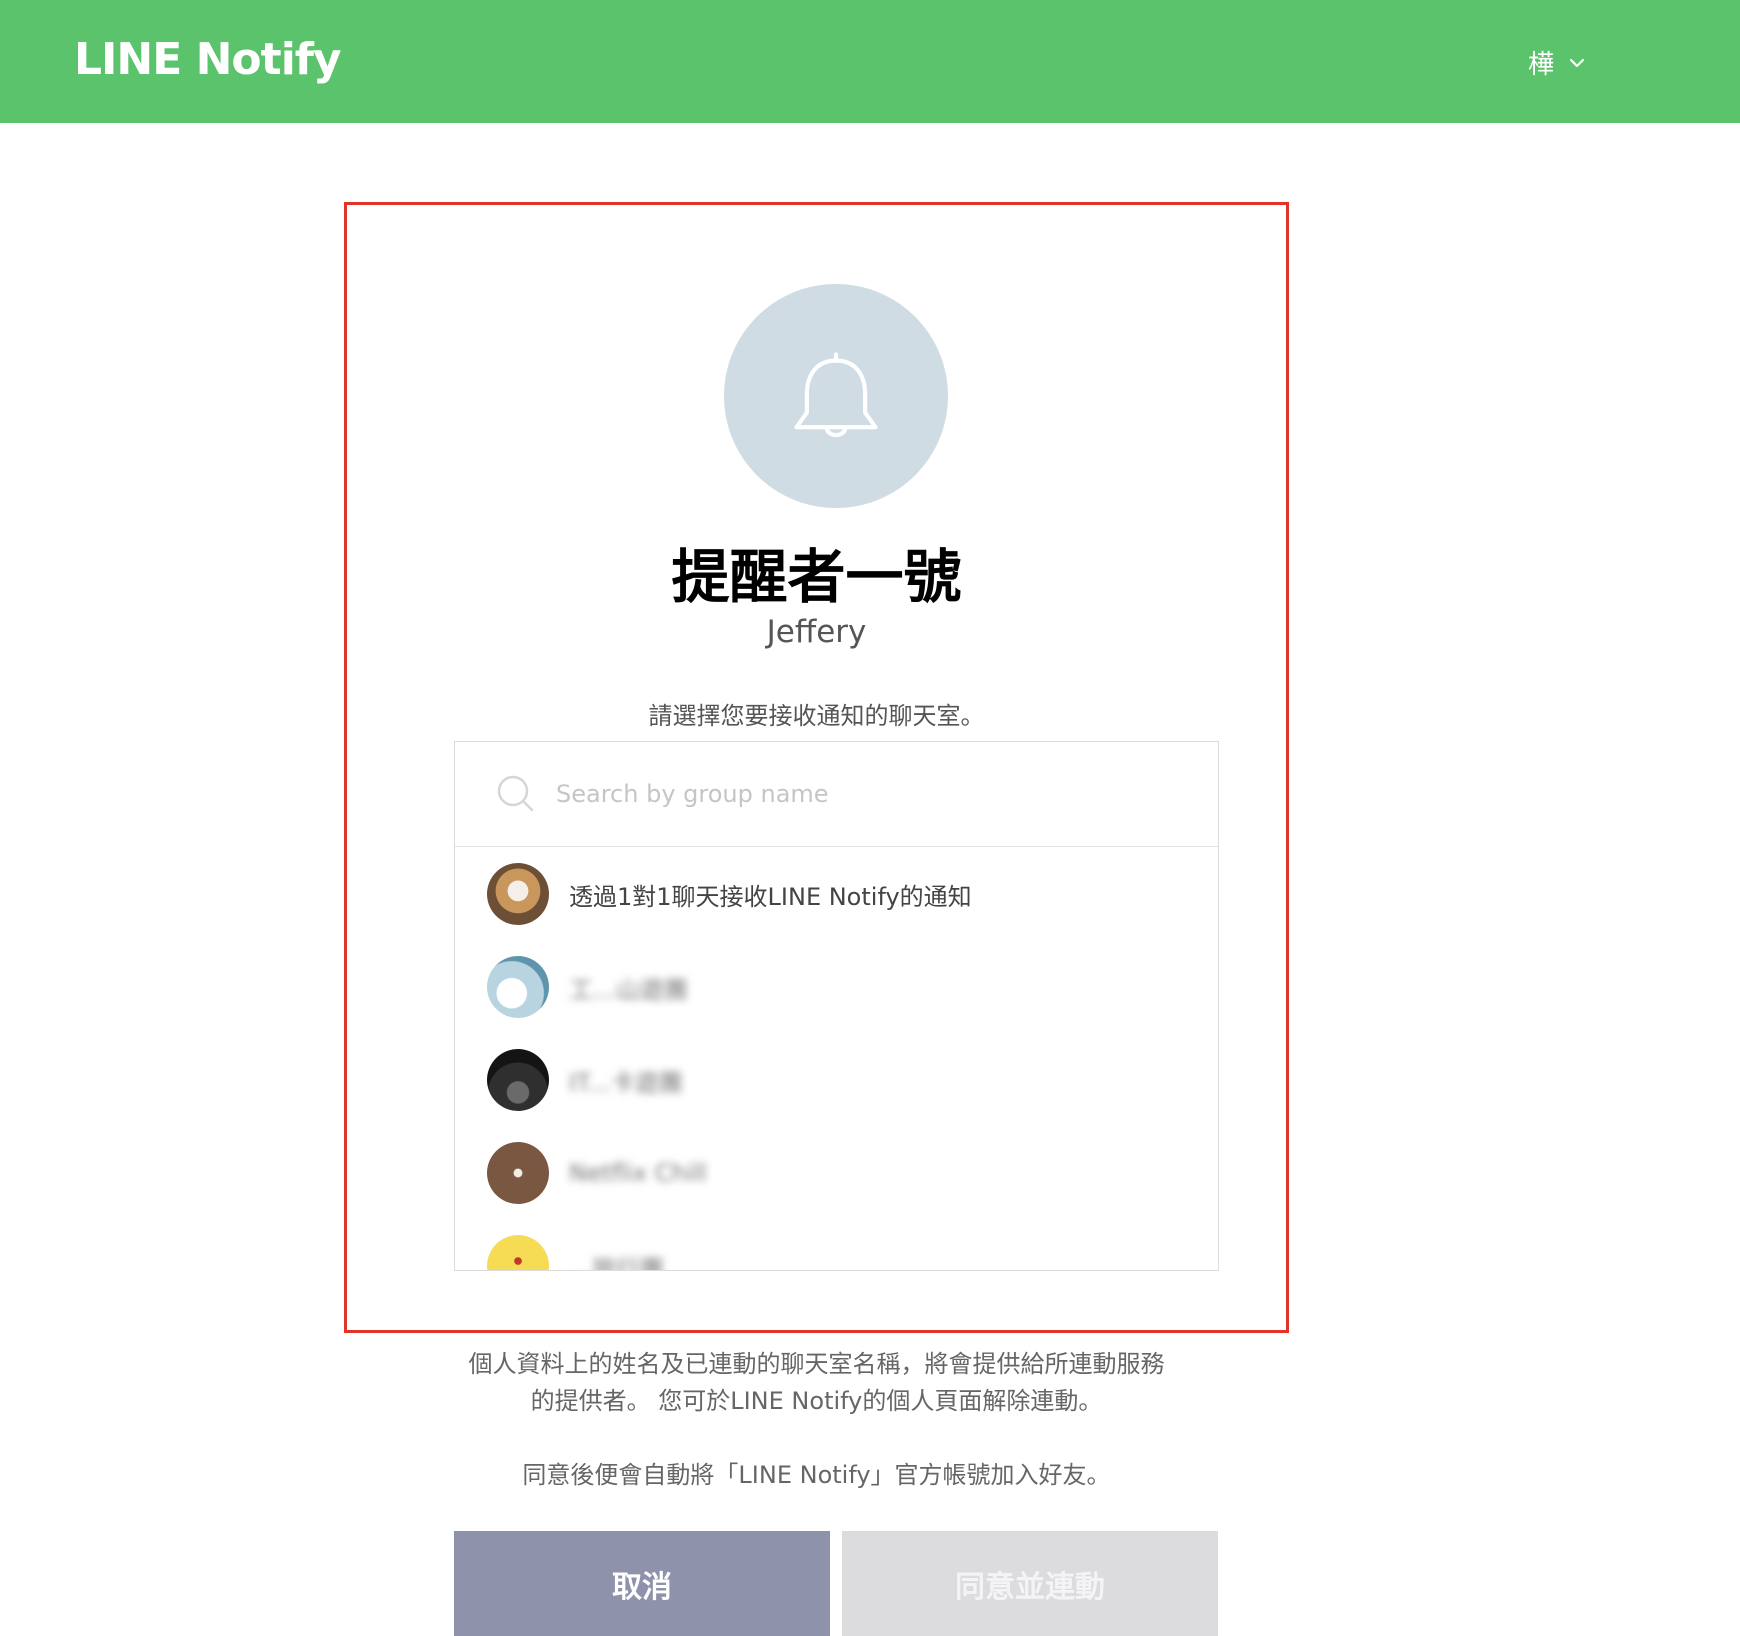 This screenshot has width=1740, height=1636. I want to click on bell-icon, so click(836, 395).